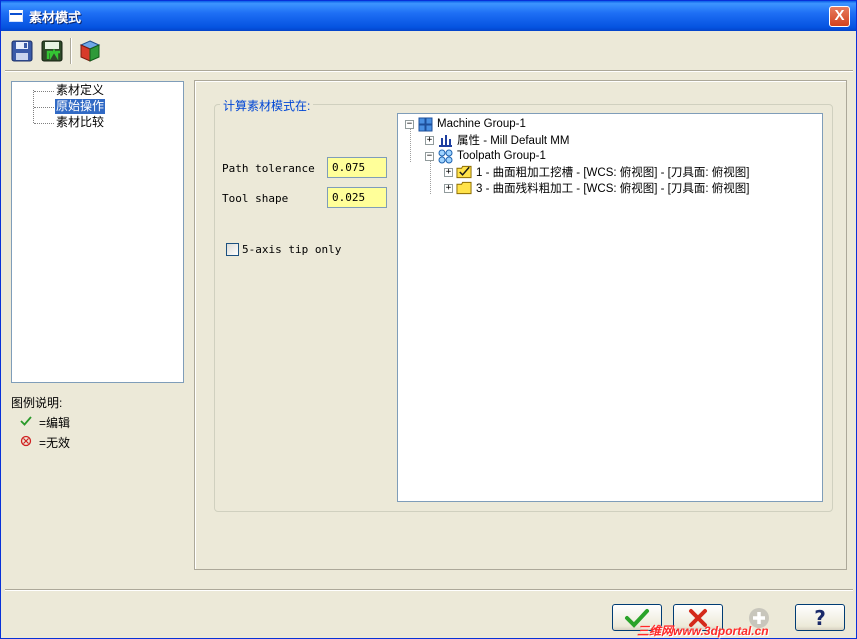  Describe the element at coordinates (613, 173) in the screenshot. I see `operation-1-label: 1 - 曲面粗加工挖槽 - [WCS: 俯视图] - [刀具面: 俯视图]` at that location.